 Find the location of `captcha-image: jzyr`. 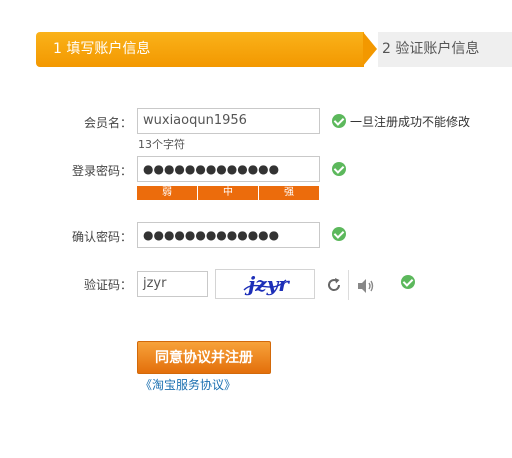

captcha-image: jzyr is located at coordinates (265, 284).